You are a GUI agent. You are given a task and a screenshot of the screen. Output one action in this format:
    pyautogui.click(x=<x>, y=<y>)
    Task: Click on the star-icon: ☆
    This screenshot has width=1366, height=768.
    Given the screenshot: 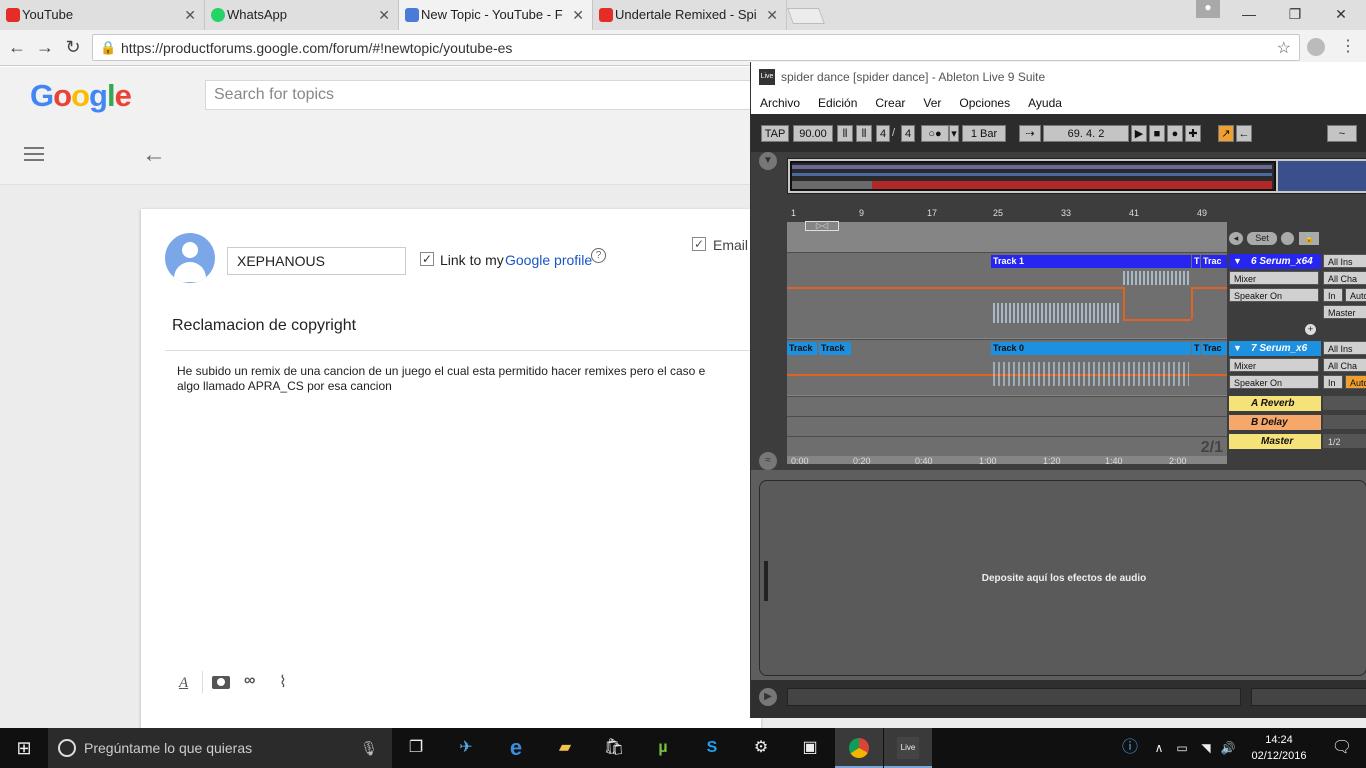 What is the action you would take?
    pyautogui.click(x=1284, y=48)
    